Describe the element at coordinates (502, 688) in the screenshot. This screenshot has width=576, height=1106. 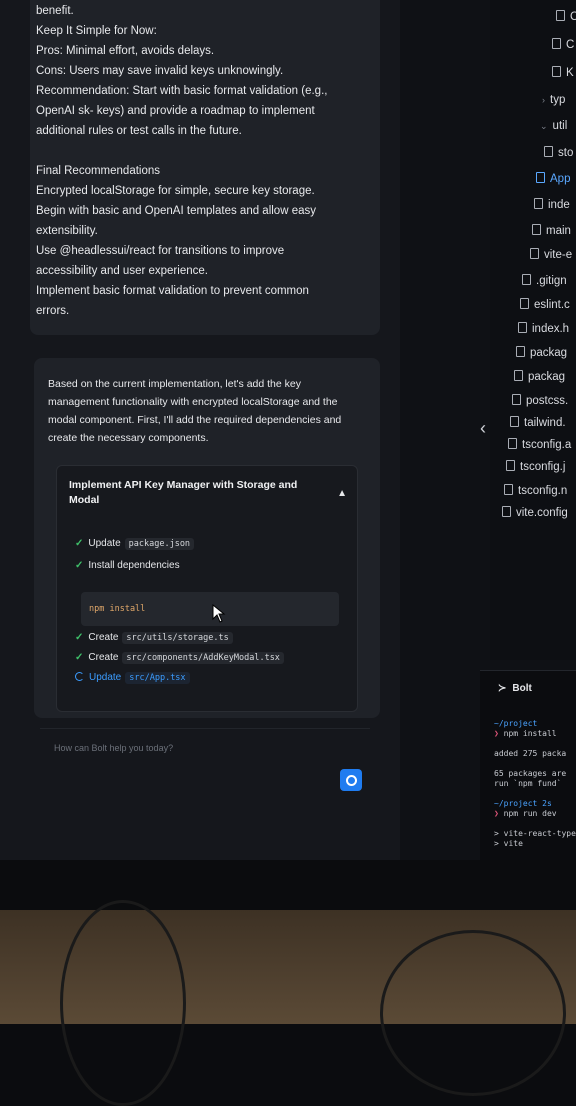
I see `bolt-icon: ≻` at that location.